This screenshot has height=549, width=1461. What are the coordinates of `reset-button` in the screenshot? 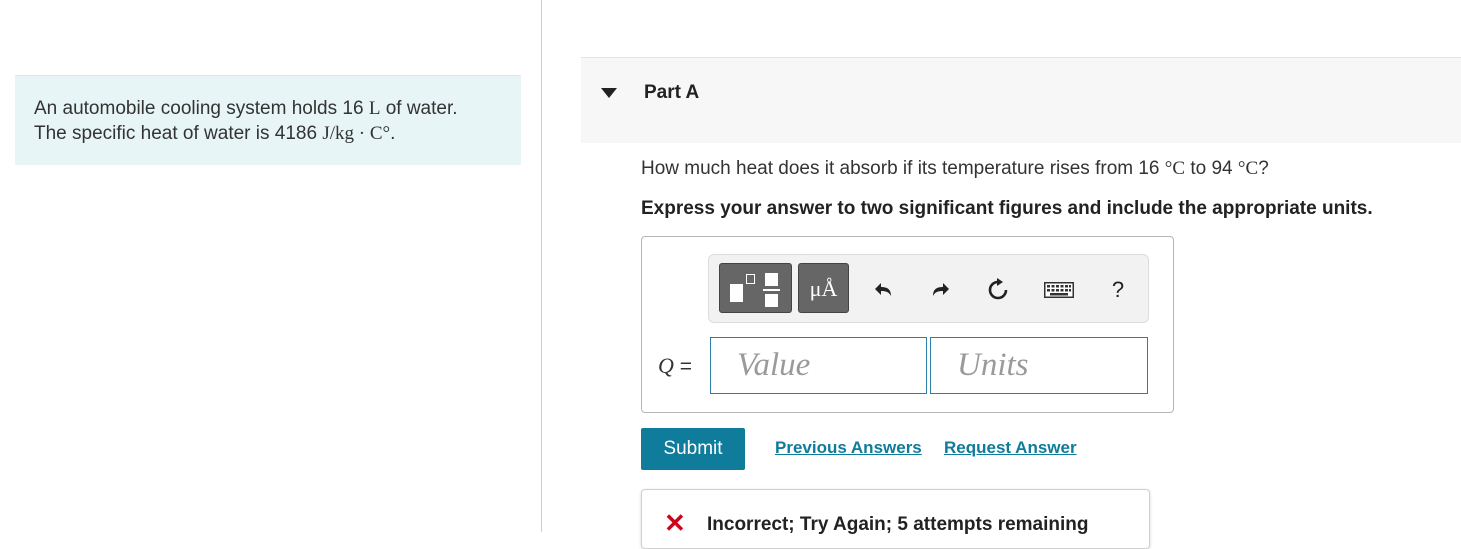 It's located at (998, 290).